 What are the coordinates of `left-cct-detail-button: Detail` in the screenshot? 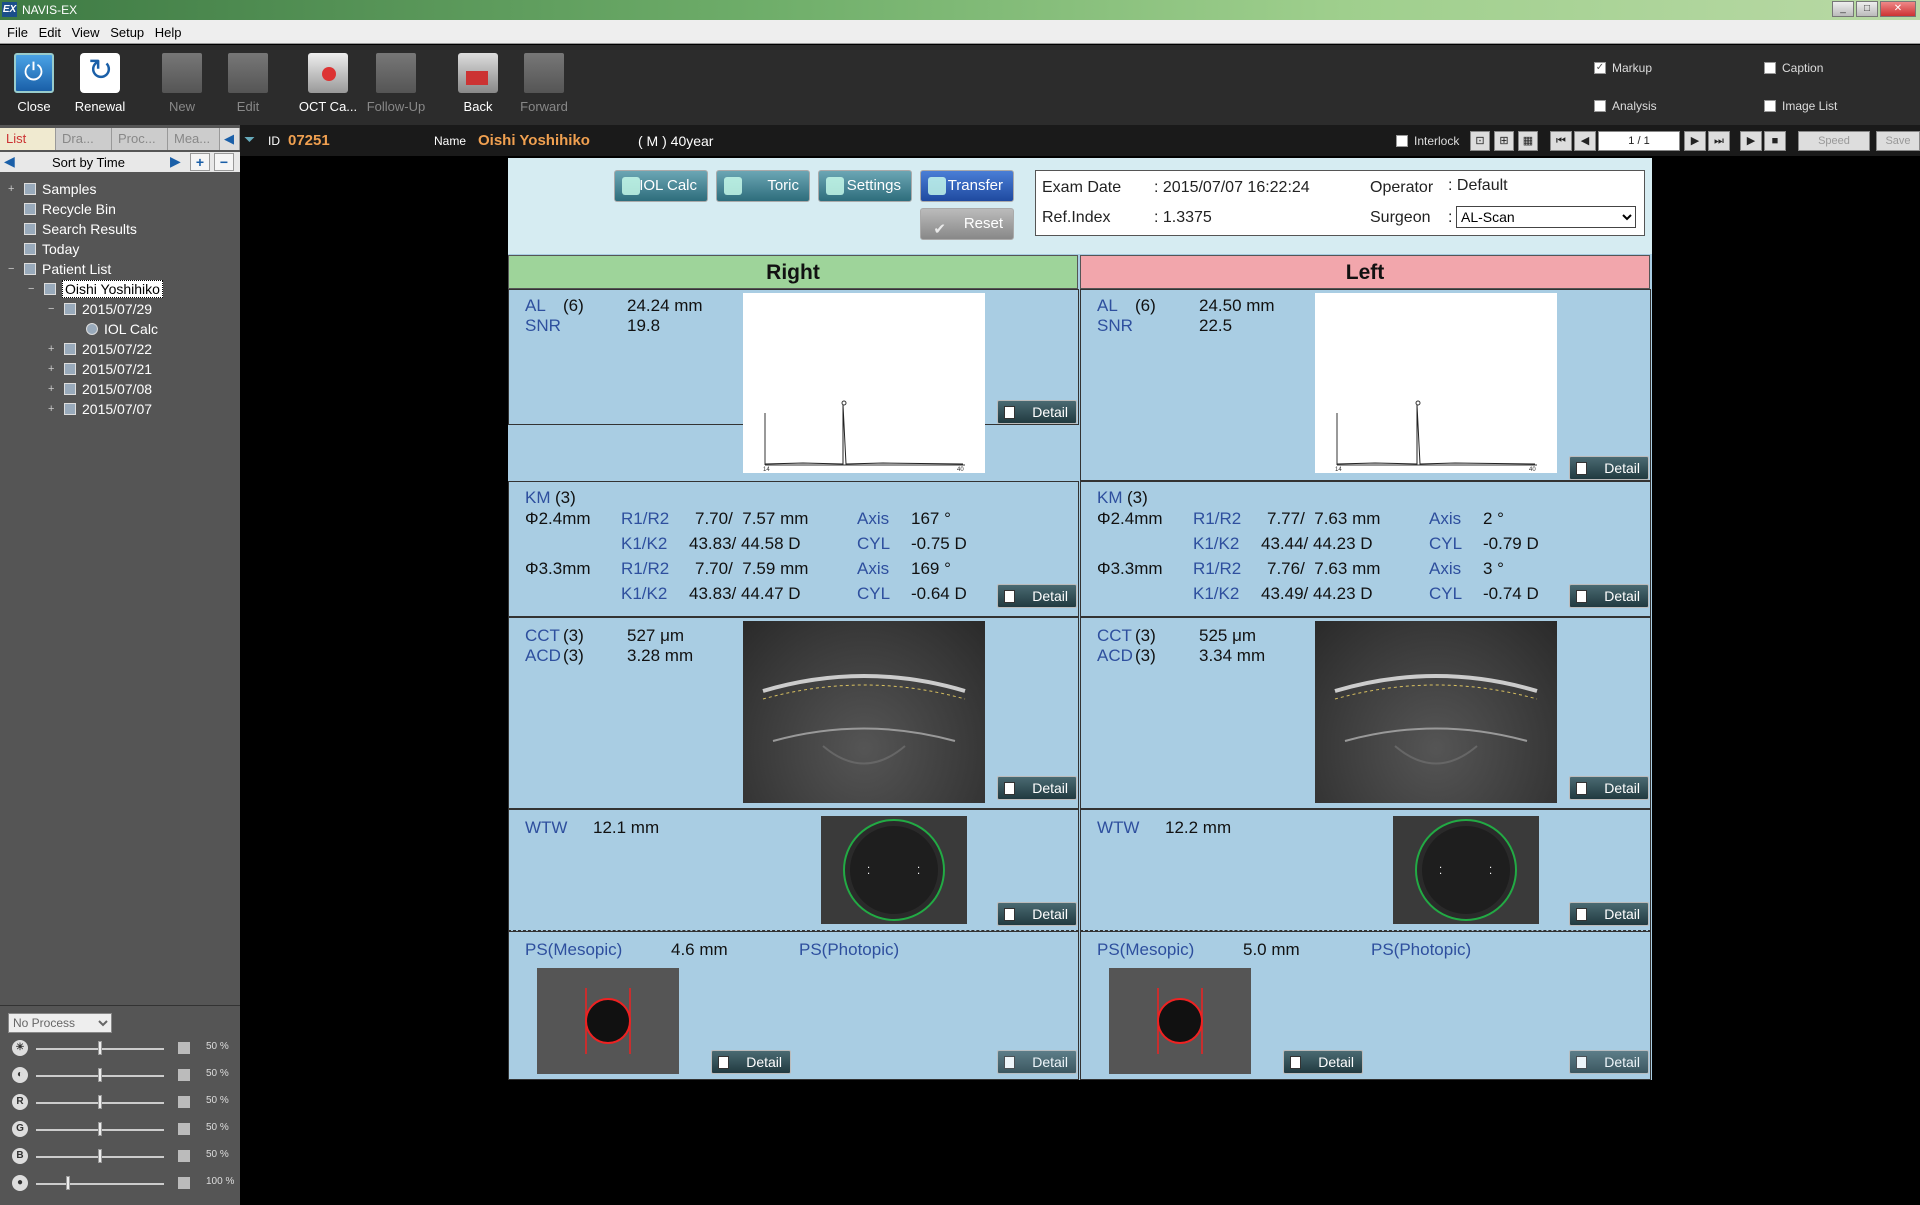 It's located at (1609, 788).